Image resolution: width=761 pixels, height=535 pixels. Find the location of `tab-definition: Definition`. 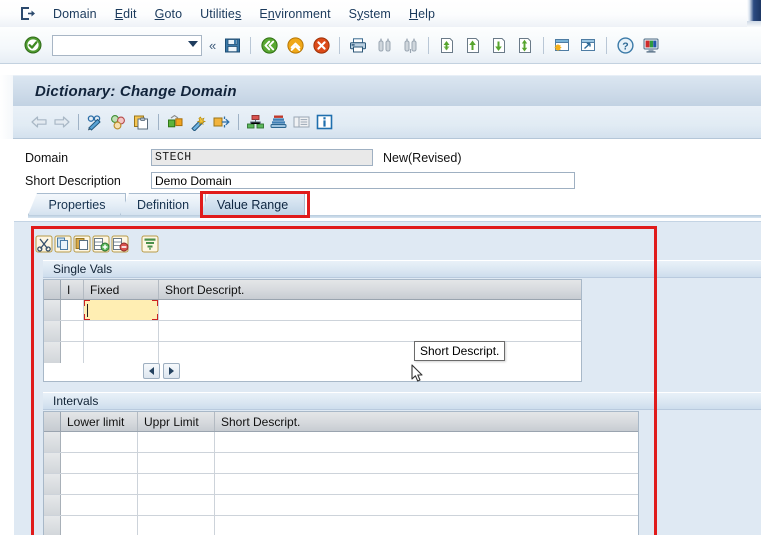

tab-definition: Definition is located at coordinates (163, 204).